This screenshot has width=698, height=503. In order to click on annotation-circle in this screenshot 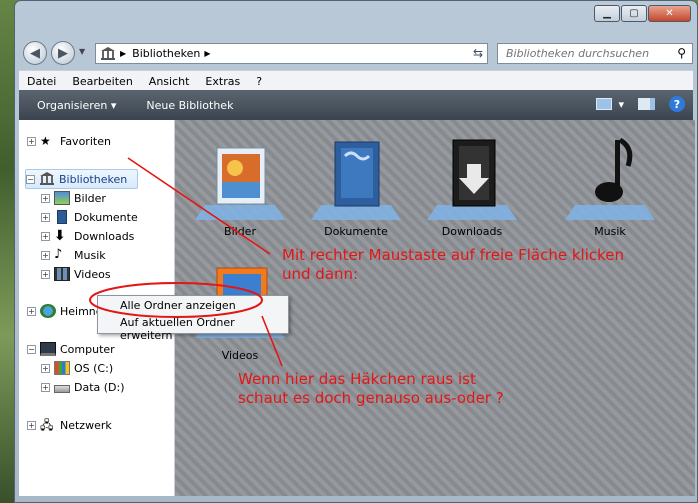, I will do `click(176, 300)`.